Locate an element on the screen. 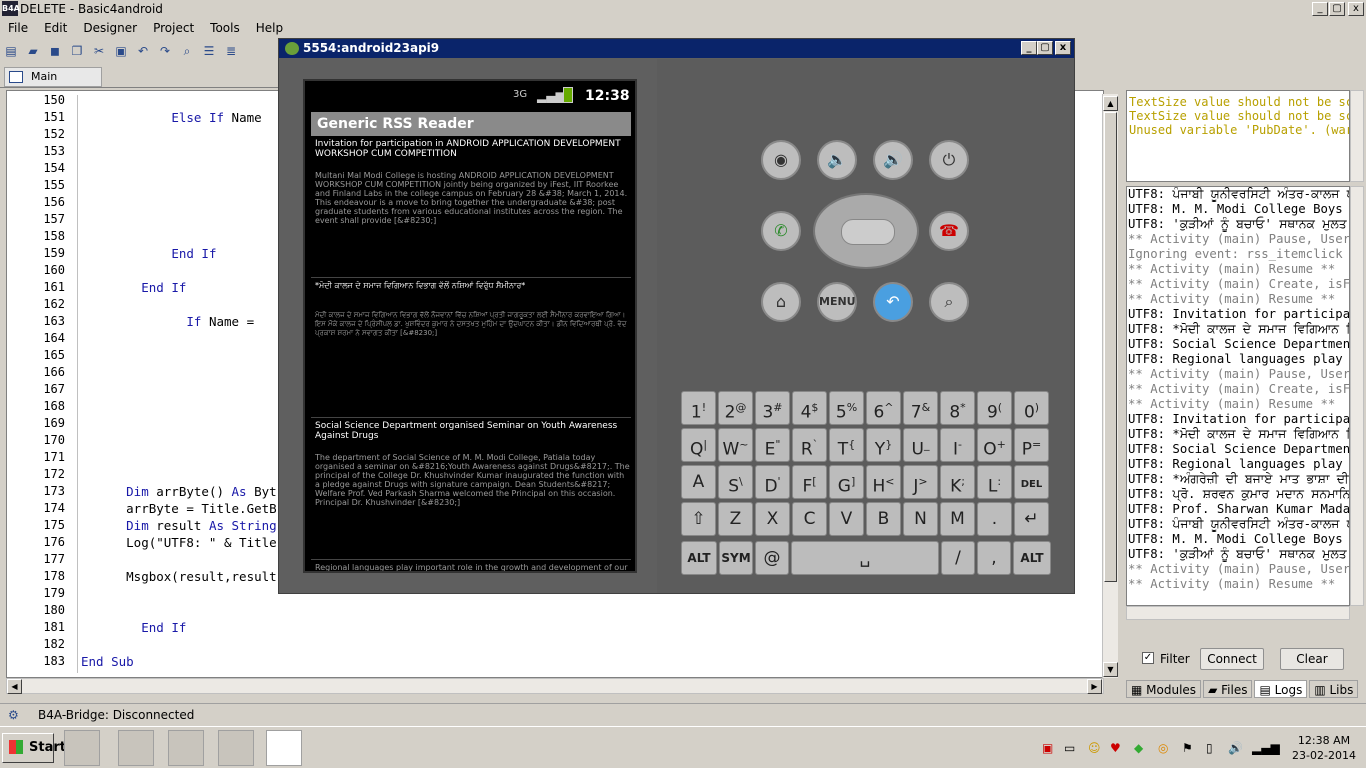 The height and width of the screenshot is (768, 1366). key-d: D' is located at coordinates (772, 482).